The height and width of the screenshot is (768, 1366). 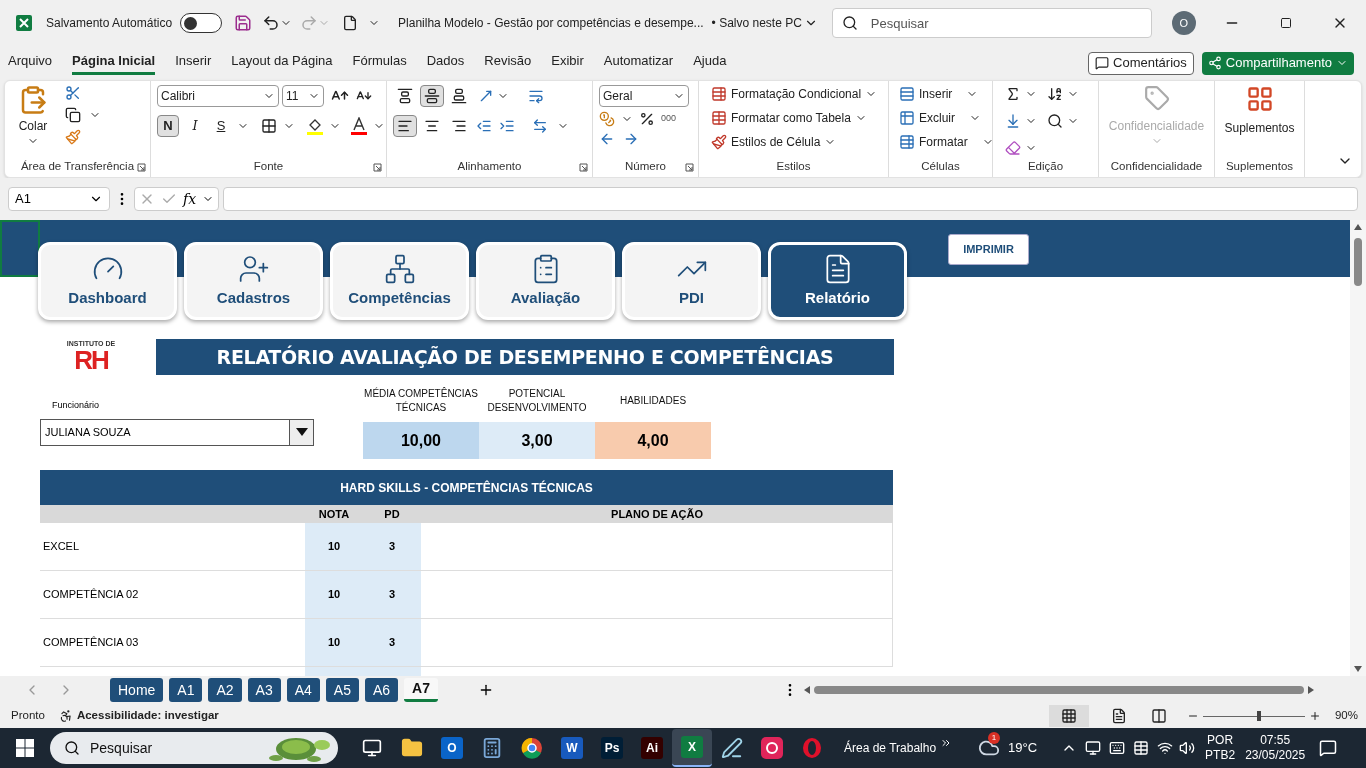 What do you see at coordinates (1277, 63) in the screenshot?
I see `share-button: Compartilhamento` at bounding box center [1277, 63].